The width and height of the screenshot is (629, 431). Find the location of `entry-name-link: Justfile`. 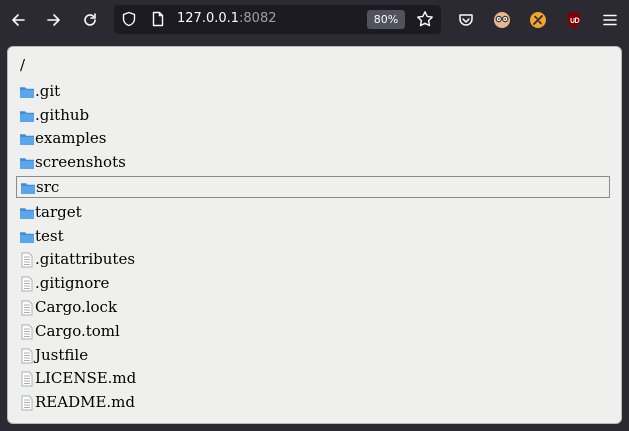

entry-name-link: Justfile is located at coordinates (61, 355).